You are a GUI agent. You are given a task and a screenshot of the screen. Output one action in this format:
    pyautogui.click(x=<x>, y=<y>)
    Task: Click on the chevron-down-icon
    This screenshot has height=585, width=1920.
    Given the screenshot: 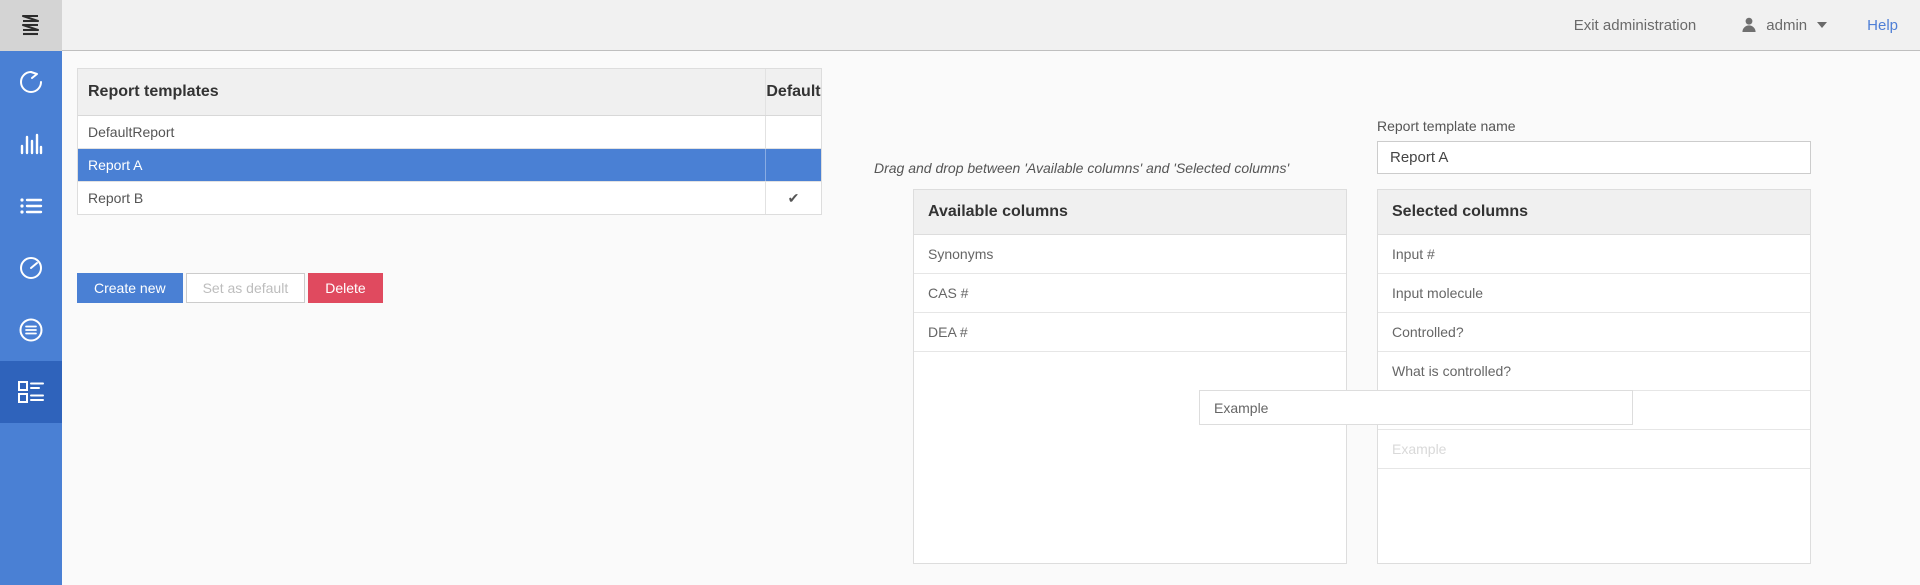 What is the action you would take?
    pyautogui.click(x=1822, y=25)
    